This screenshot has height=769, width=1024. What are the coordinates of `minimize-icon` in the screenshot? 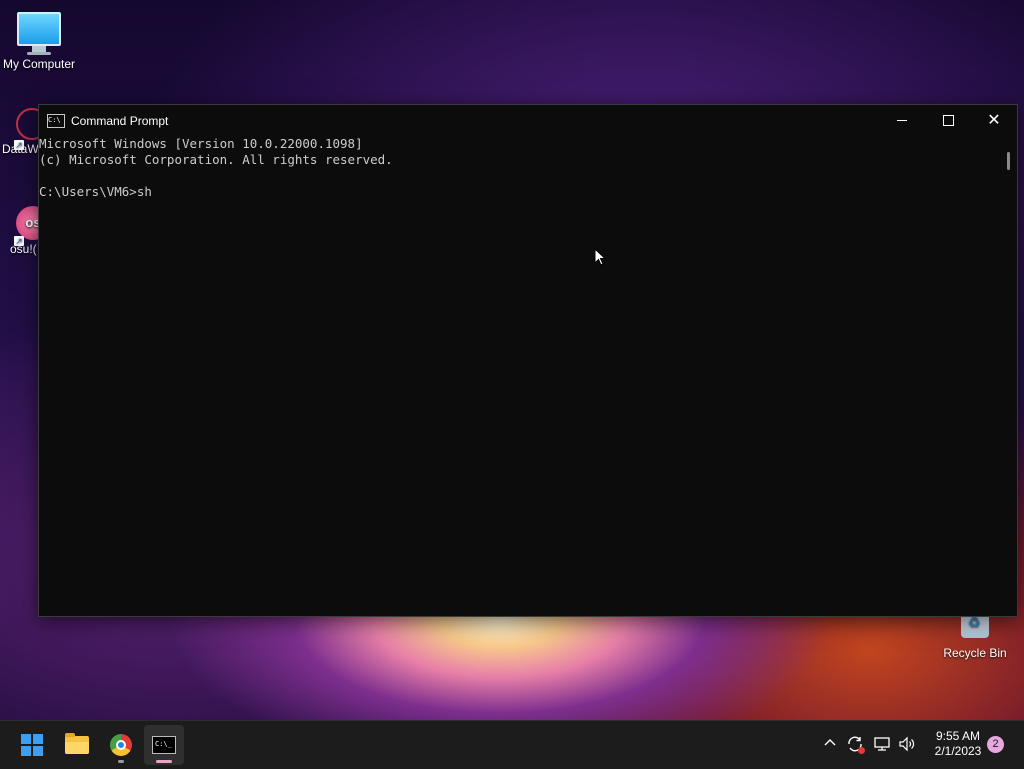 It's located at (902, 120).